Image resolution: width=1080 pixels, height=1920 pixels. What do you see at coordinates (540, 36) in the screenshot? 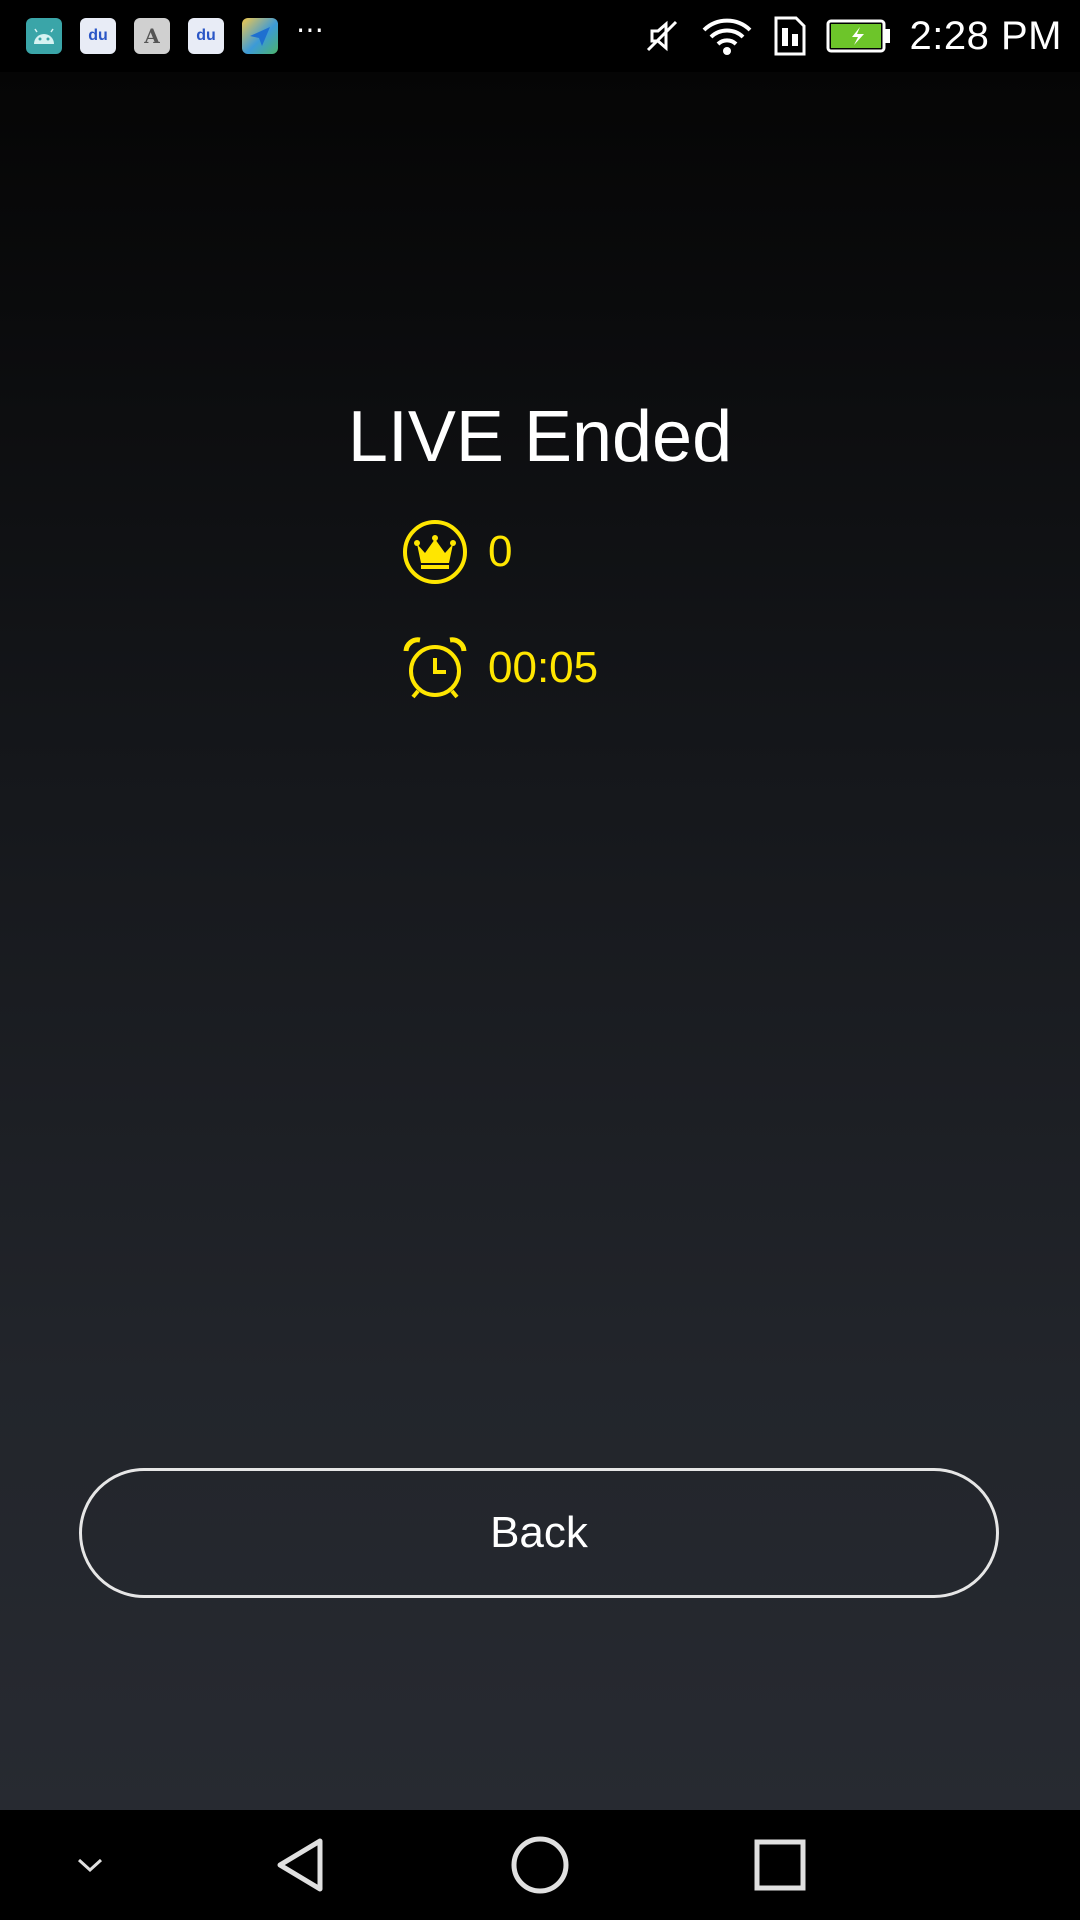
I see `status-bar: du A du ⋯ 2:28 PM` at bounding box center [540, 36].